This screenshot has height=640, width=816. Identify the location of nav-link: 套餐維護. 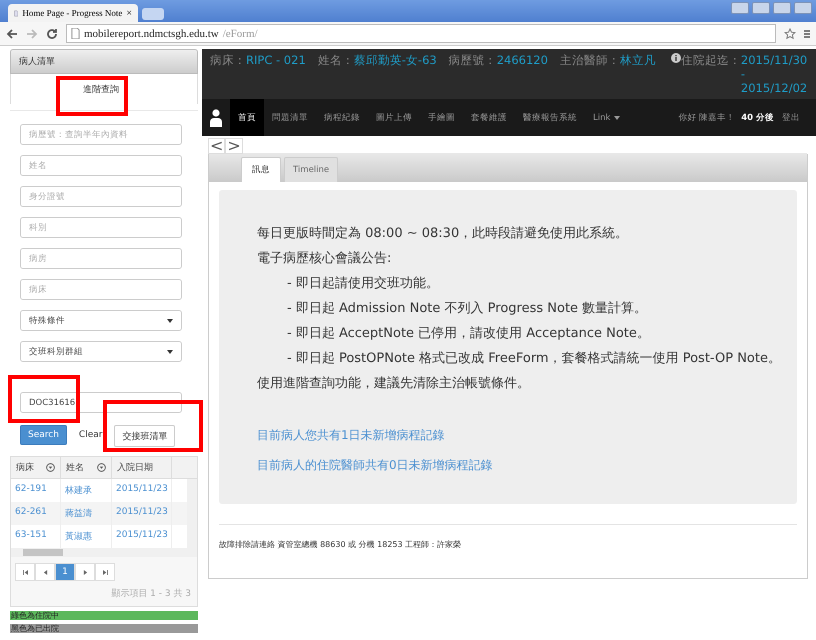
(489, 117).